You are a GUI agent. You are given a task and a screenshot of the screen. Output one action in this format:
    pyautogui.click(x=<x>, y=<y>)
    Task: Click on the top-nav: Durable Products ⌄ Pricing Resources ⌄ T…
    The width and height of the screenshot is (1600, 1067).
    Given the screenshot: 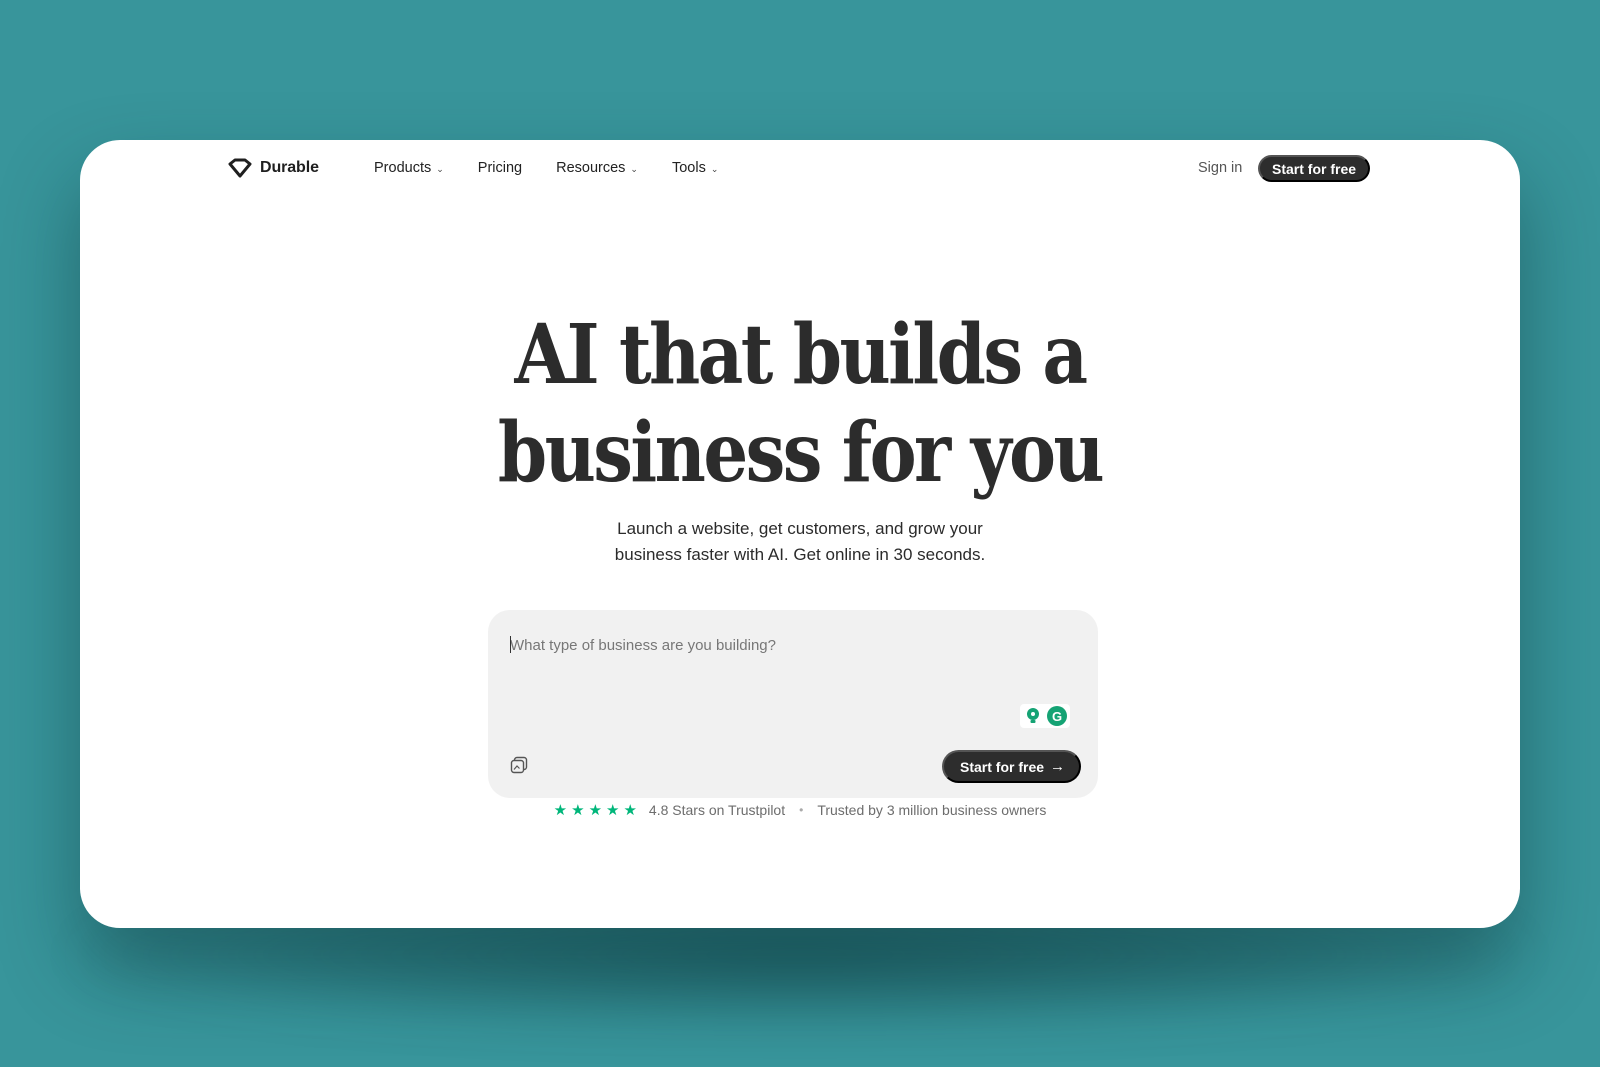 What is the action you would take?
    pyautogui.click(x=800, y=170)
    